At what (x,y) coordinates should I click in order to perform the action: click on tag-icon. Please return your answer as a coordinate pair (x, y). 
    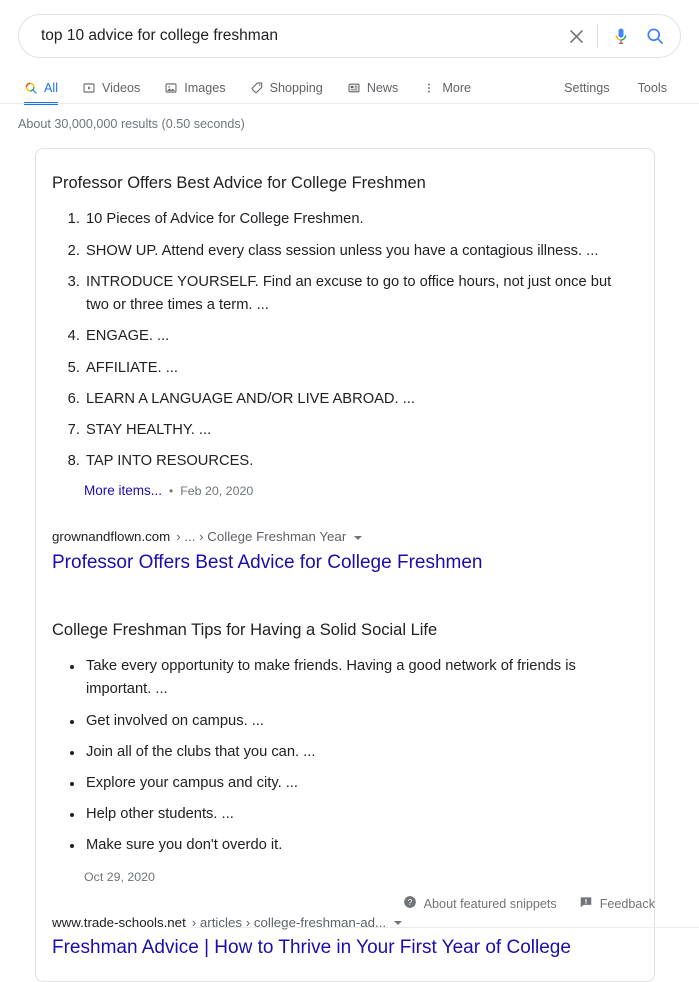
    Looking at the image, I should click on (257, 88).